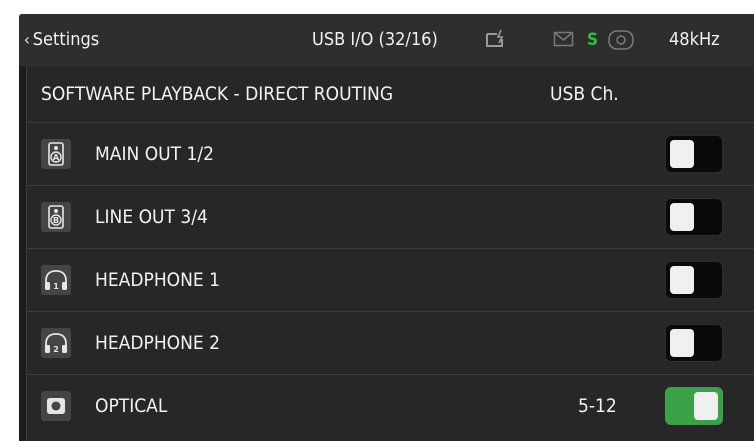 This screenshot has height=441, width=754. Describe the element at coordinates (158, 343) in the screenshot. I see `routing-row-label: HEADPHONE 2` at that location.